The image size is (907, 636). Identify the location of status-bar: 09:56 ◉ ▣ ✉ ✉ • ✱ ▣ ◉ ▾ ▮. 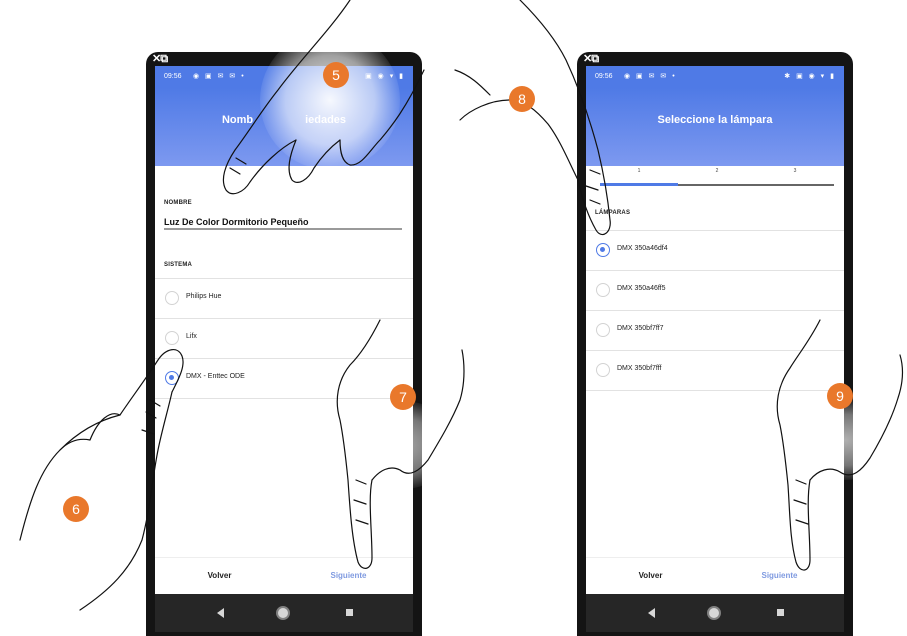
(715, 77).